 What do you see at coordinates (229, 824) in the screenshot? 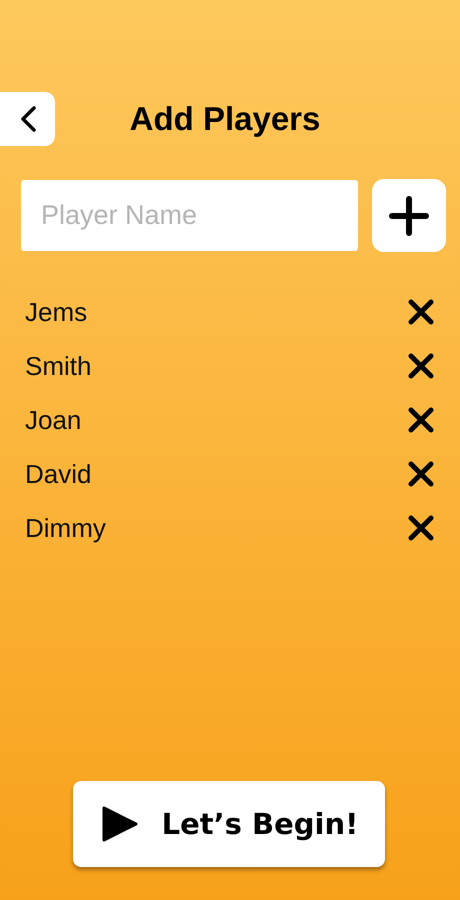
I see `start-button: Let’s Begin!` at bounding box center [229, 824].